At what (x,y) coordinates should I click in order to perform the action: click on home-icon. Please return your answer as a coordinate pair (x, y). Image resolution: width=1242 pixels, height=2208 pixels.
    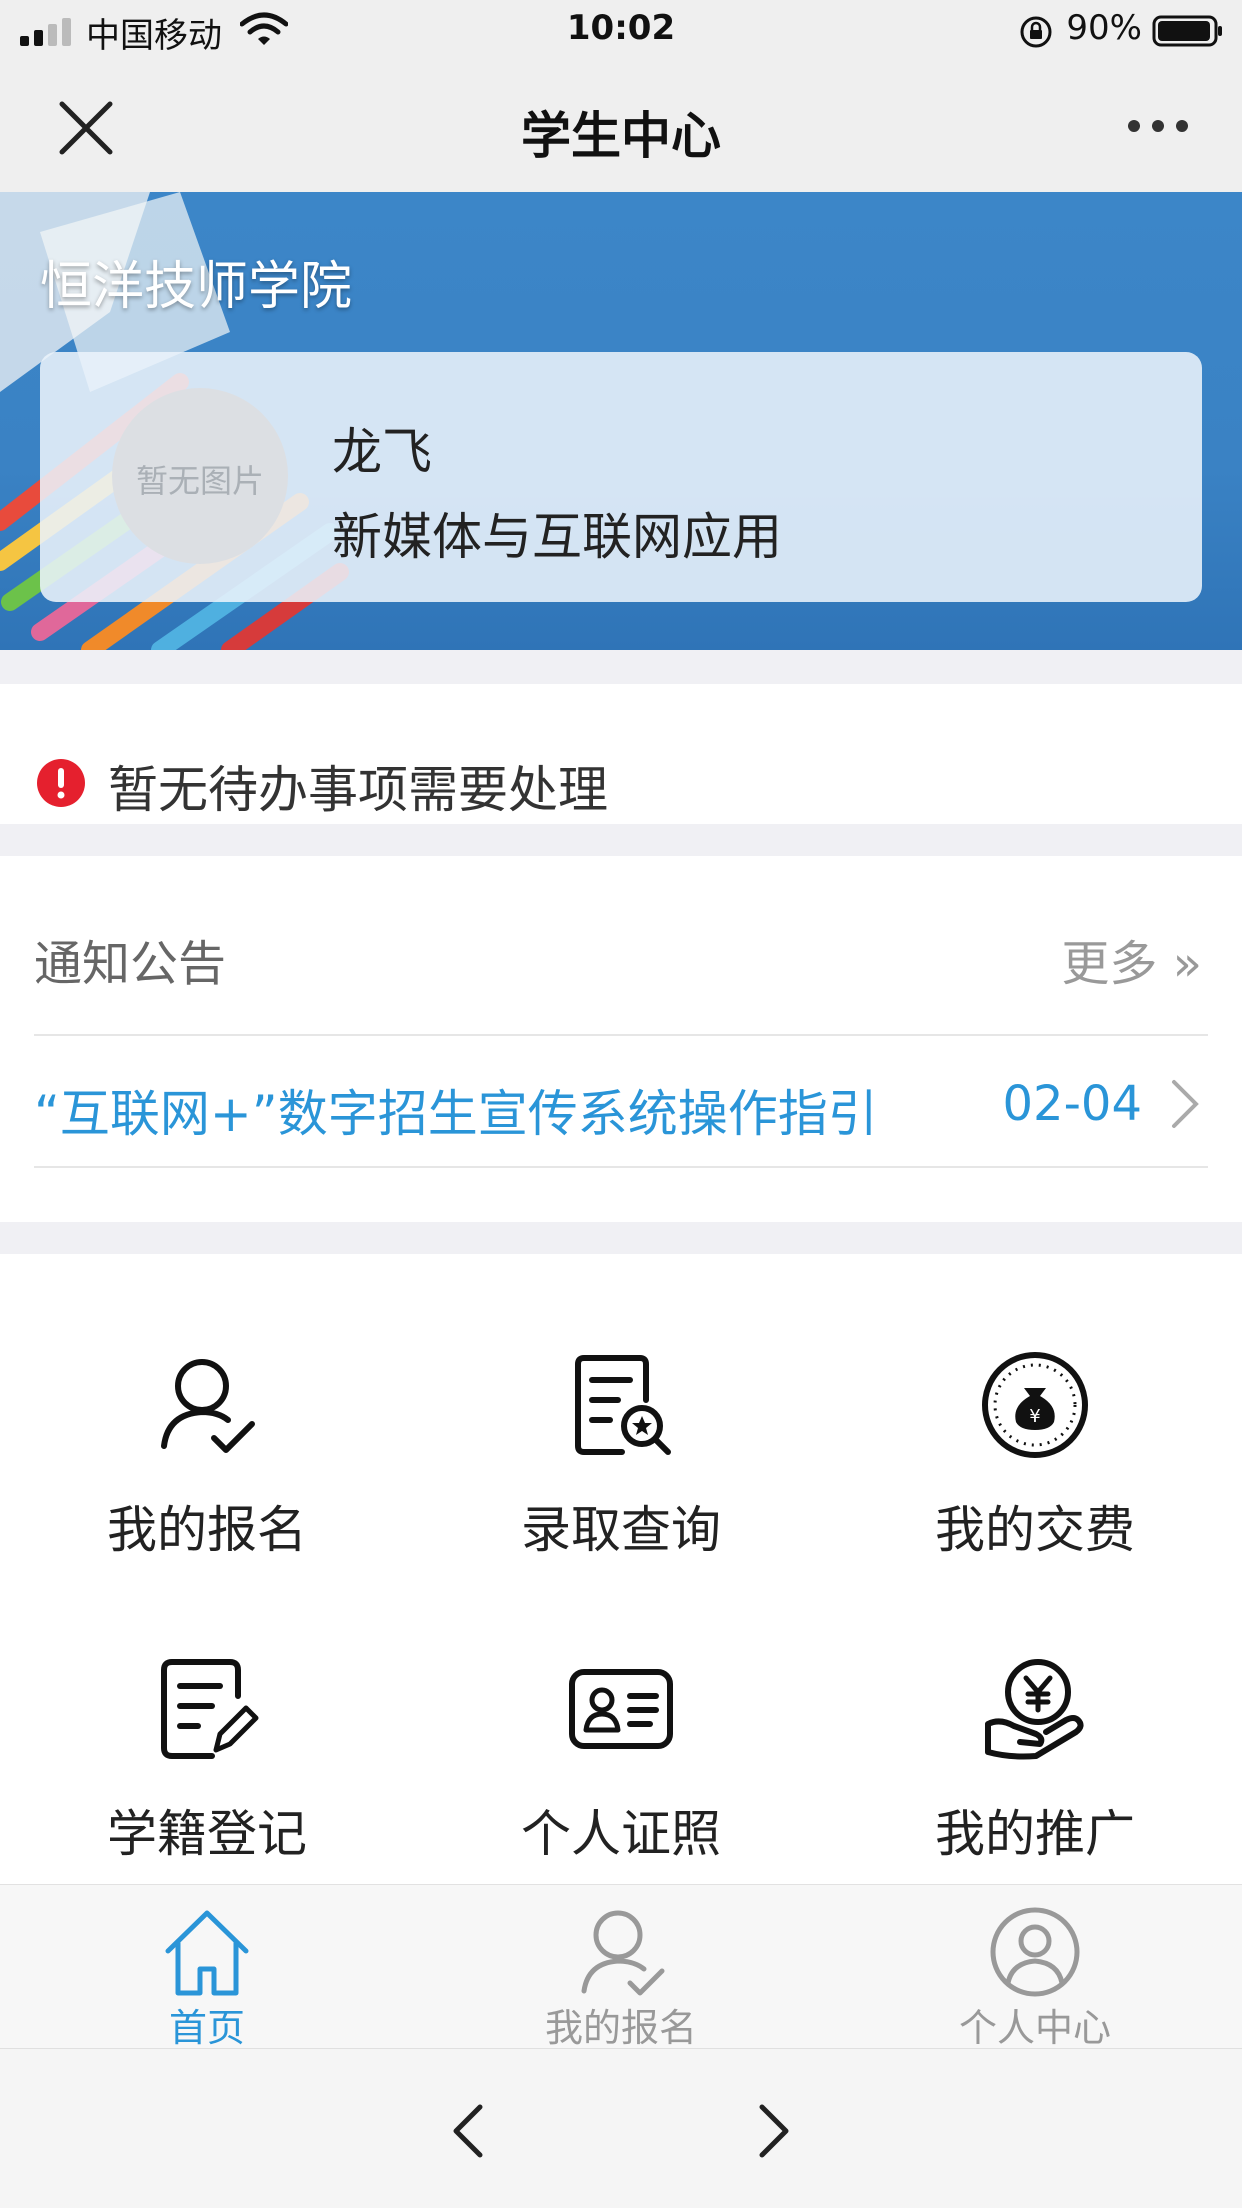
    Looking at the image, I should click on (207, 1953).